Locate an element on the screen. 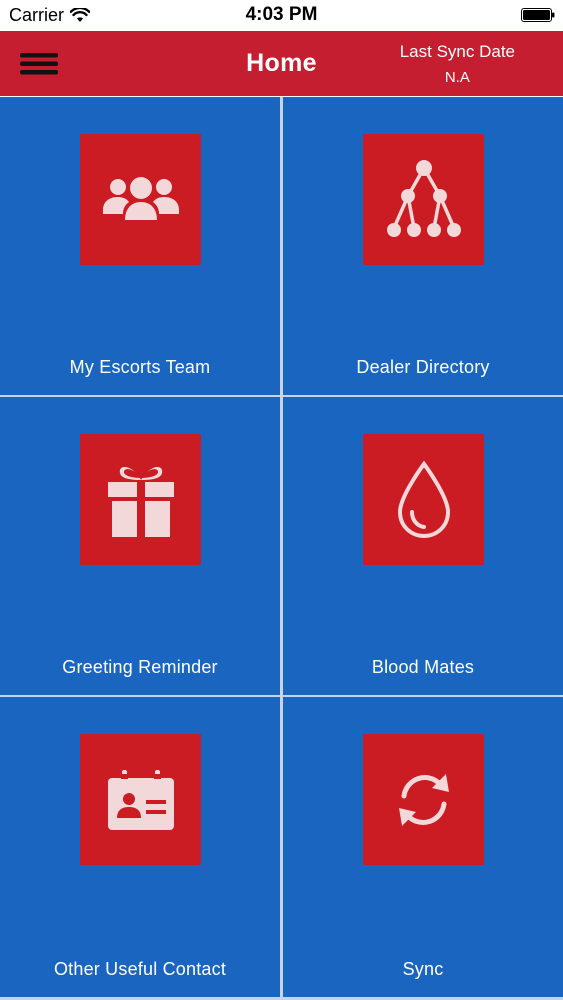  tile-other-useful-contact: Other Useful Contact is located at coordinates (140, 847).